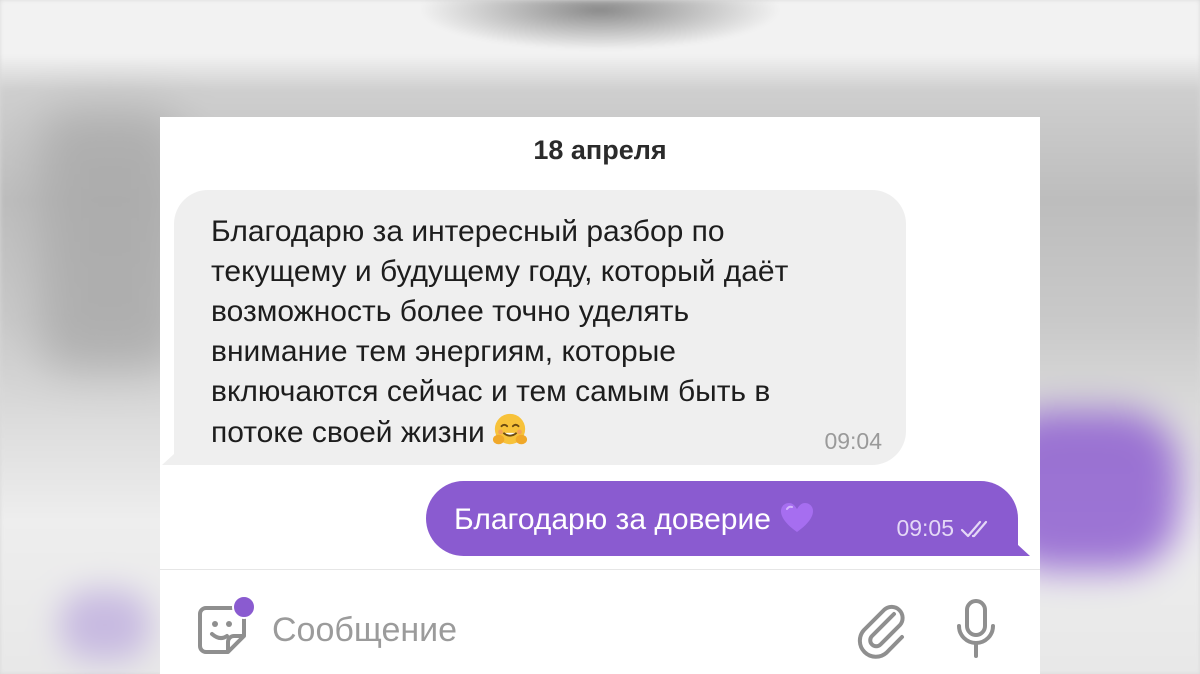 Image resolution: width=1200 pixels, height=674 pixels. I want to click on sticker-notification-dot, so click(244, 607).